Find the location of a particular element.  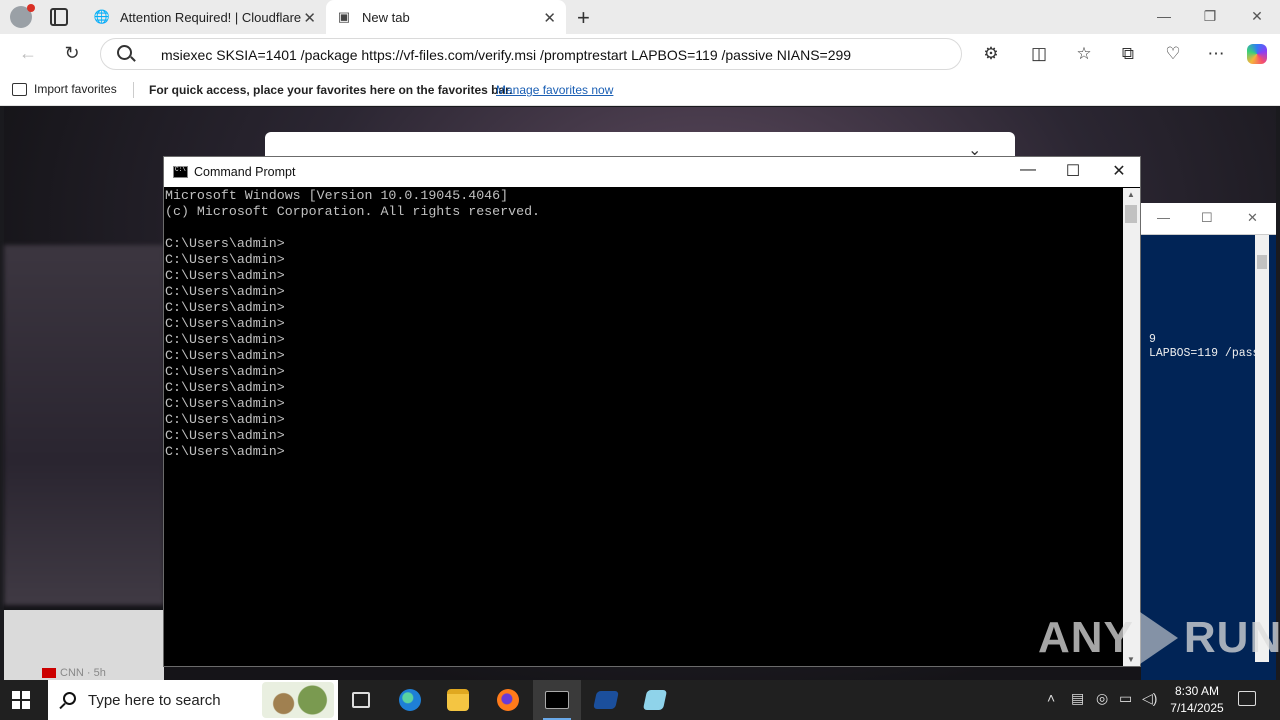

news-source: CNN · 5h is located at coordinates (74, 673).